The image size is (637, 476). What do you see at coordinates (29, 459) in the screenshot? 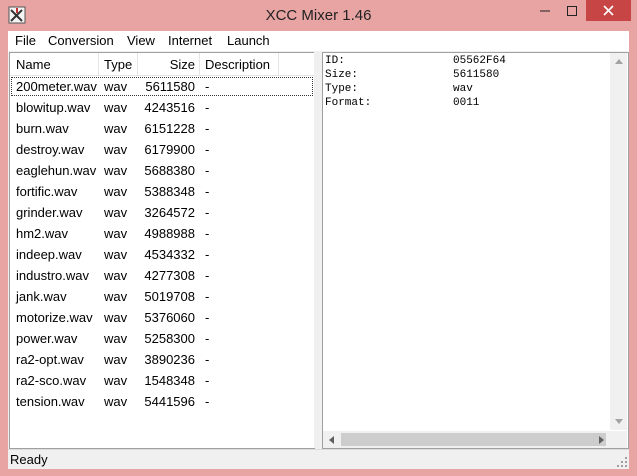
I see `status-text: Ready` at bounding box center [29, 459].